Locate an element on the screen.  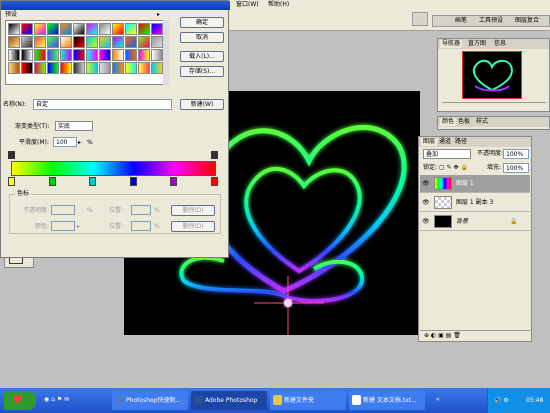
name-field: 自定 is located at coordinates (102, 104).